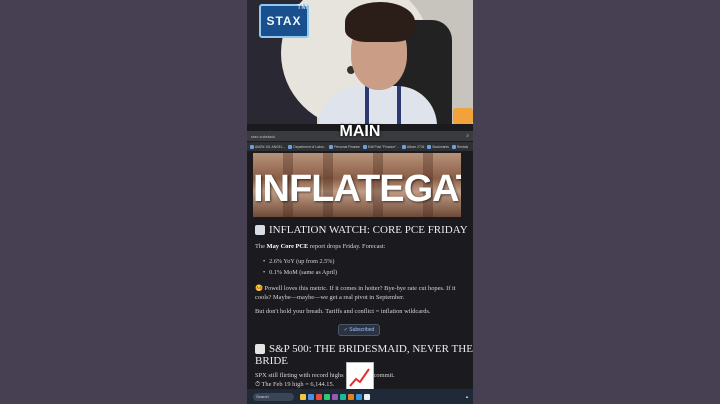 The height and width of the screenshot is (404, 720). Describe the element at coordinates (260, 230) in the screenshot. I see `memo-icon` at that location.